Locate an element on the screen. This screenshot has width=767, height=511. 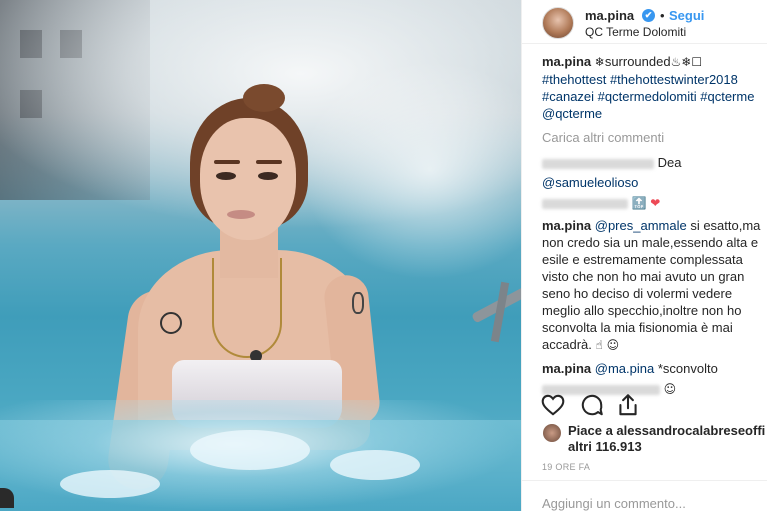
likes-count: altri 116.913 is located at coordinates (605, 446).